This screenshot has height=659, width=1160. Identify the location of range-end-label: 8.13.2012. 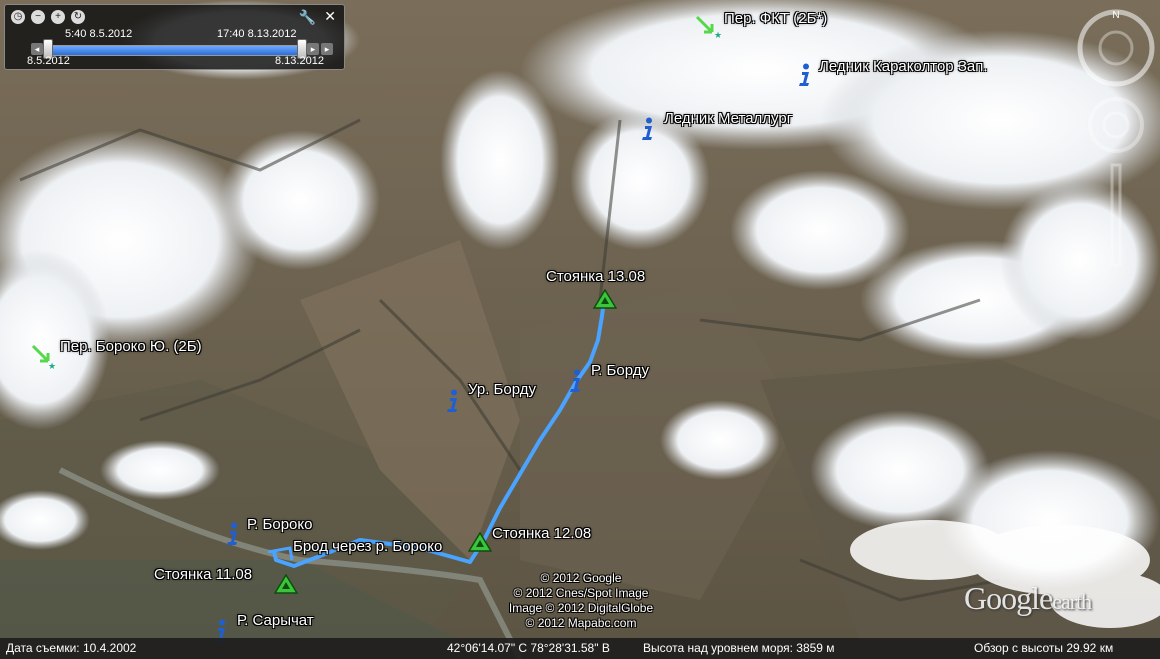
(299, 61).